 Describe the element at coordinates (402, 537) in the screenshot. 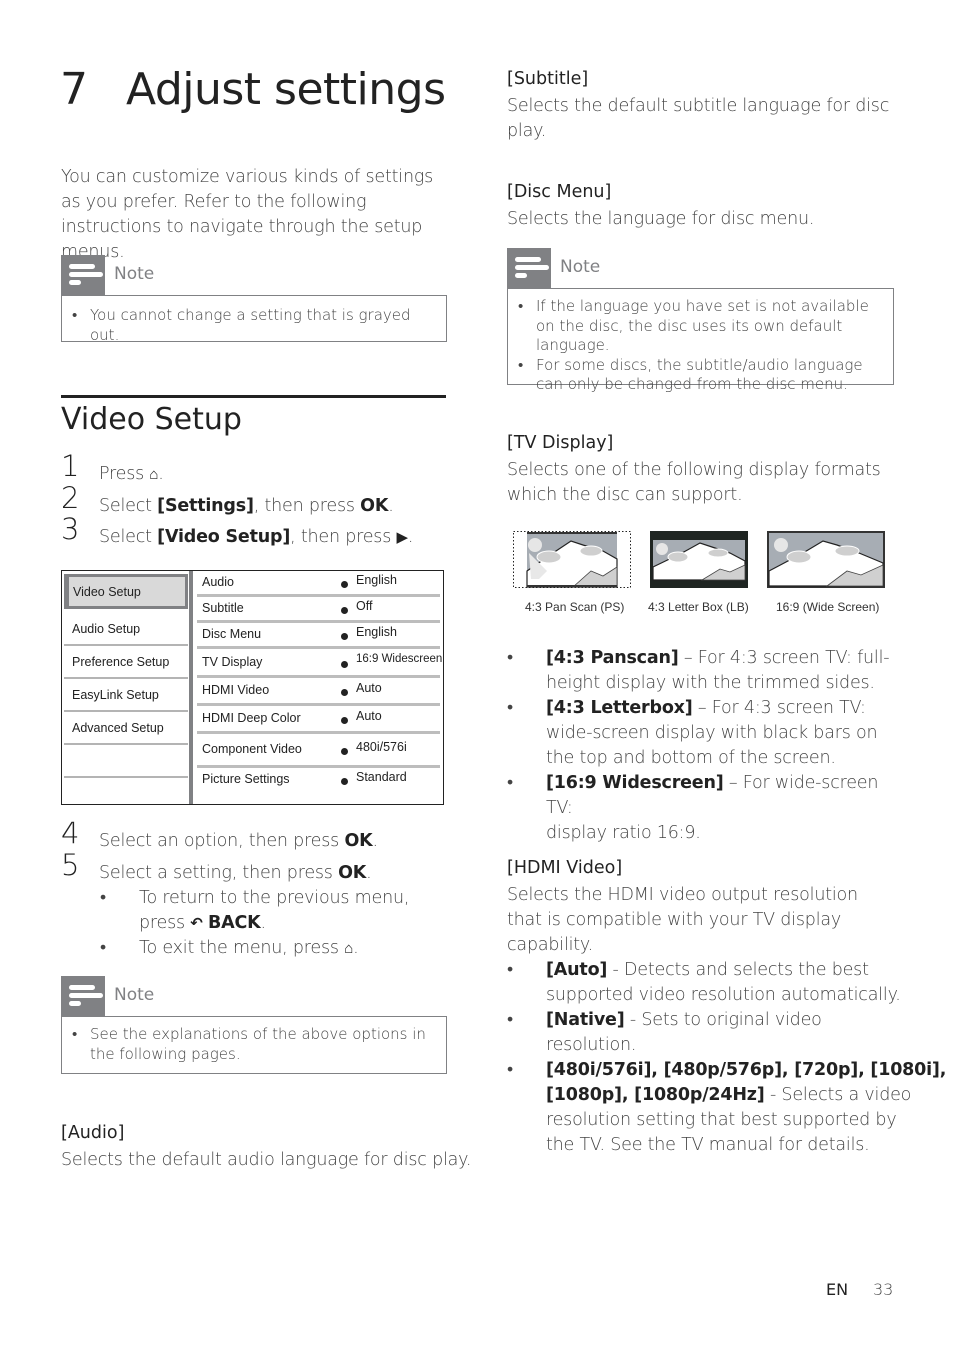

I see `play-right-icon: ▶` at that location.